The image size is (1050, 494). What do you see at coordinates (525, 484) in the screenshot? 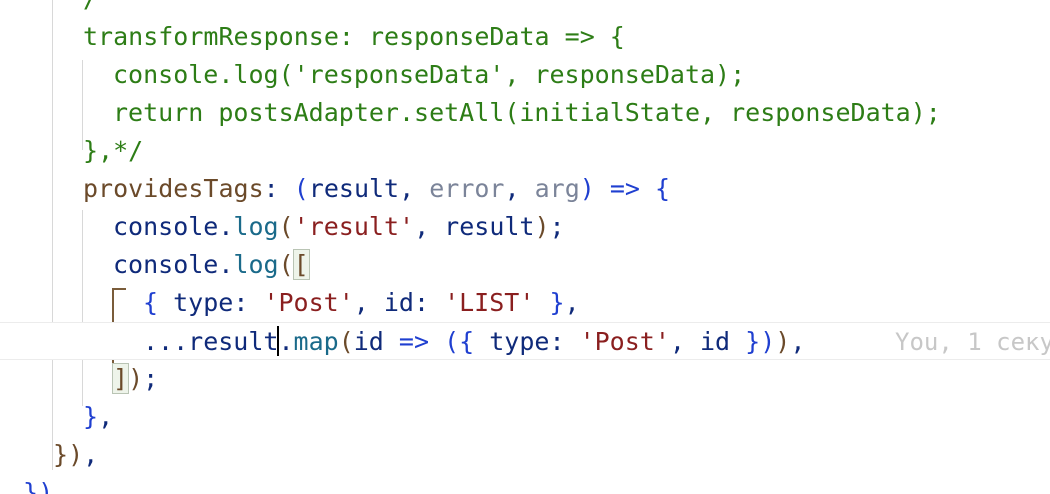
I see `code-line: })` at bounding box center [525, 484].